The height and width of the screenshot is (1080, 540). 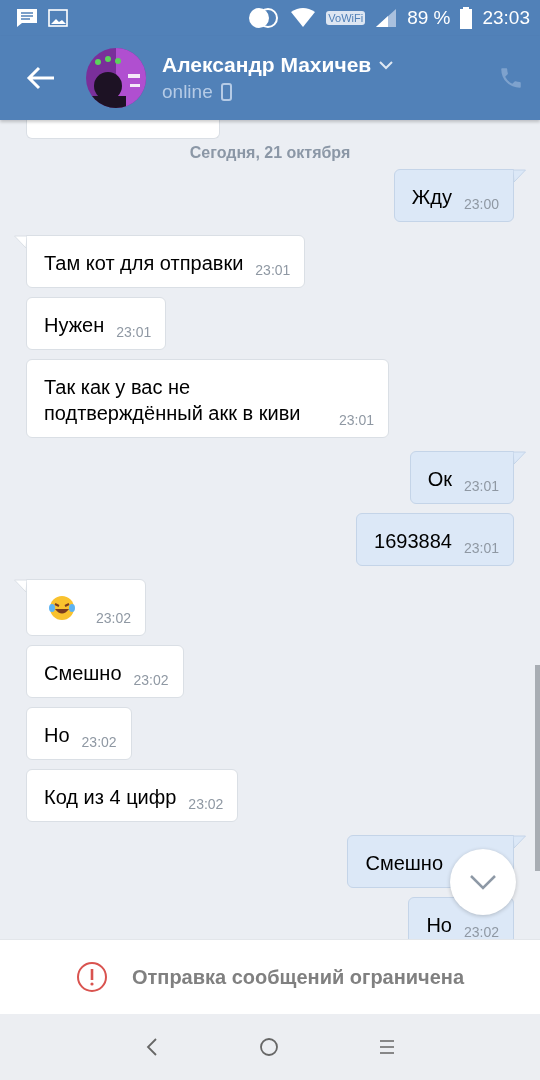 I want to click on restriction-notice: Отправка сообщений ограничена, so click(x=298, y=977).